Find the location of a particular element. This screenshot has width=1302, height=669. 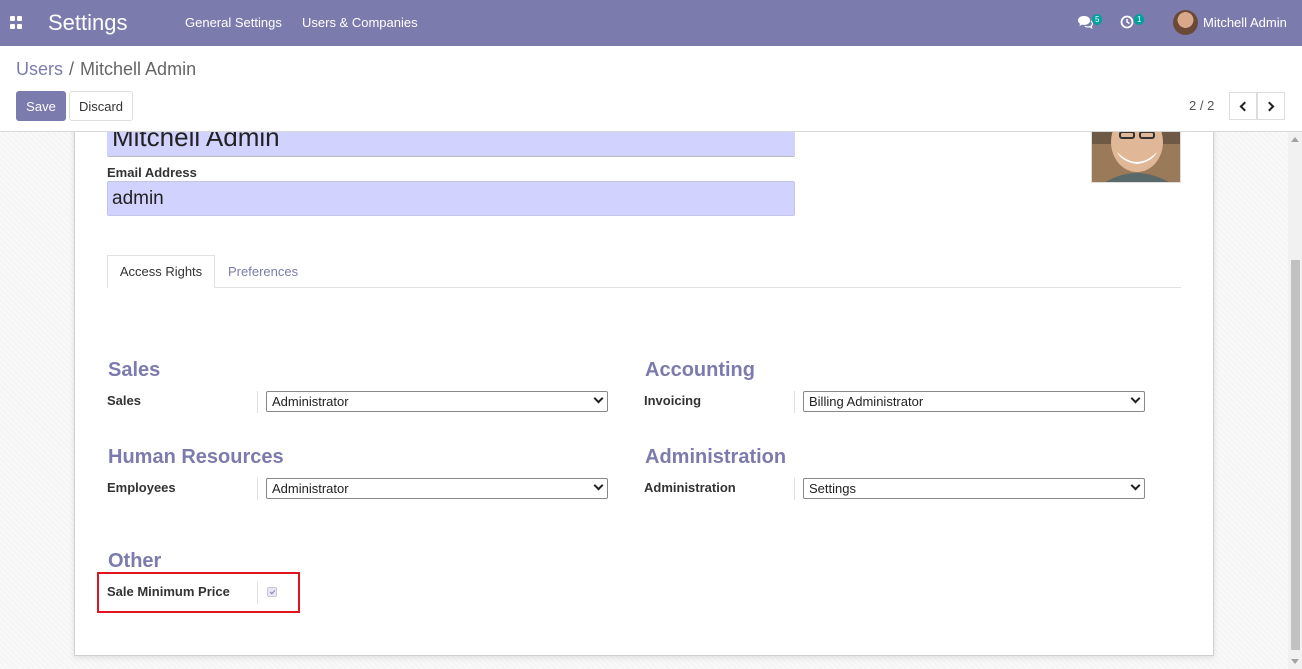

tab-preferences: Preferences is located at coordinates (263, 271).